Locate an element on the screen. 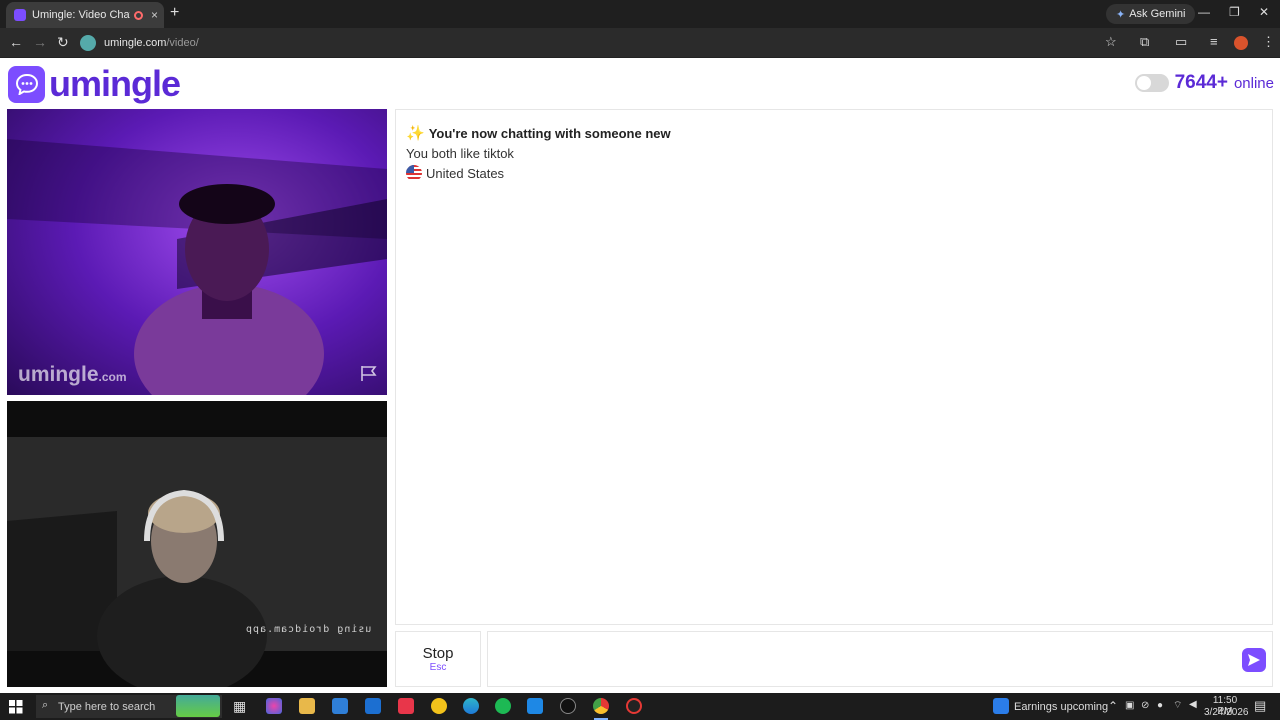 The width and height of the screenshot is (1280, 720). video-watermark: umingle.com is located at coordinates (72, 375).